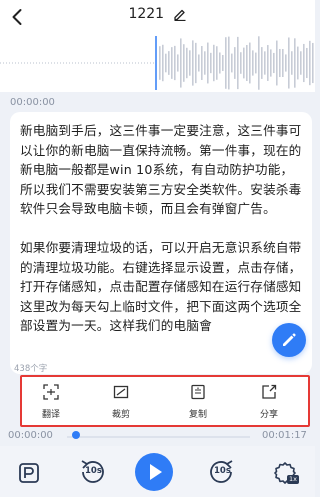 This screenshot has height=497, width=320. I want to click on skip-back-label: 10s, so click(93, 471).